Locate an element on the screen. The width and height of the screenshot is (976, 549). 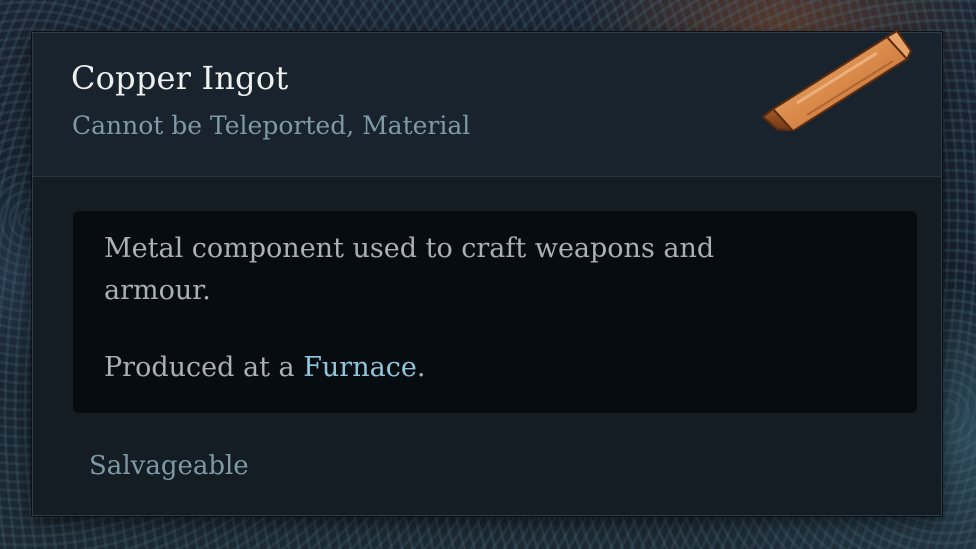
production-line: Produced at a Furnace. is located at coordinates (264, 367).